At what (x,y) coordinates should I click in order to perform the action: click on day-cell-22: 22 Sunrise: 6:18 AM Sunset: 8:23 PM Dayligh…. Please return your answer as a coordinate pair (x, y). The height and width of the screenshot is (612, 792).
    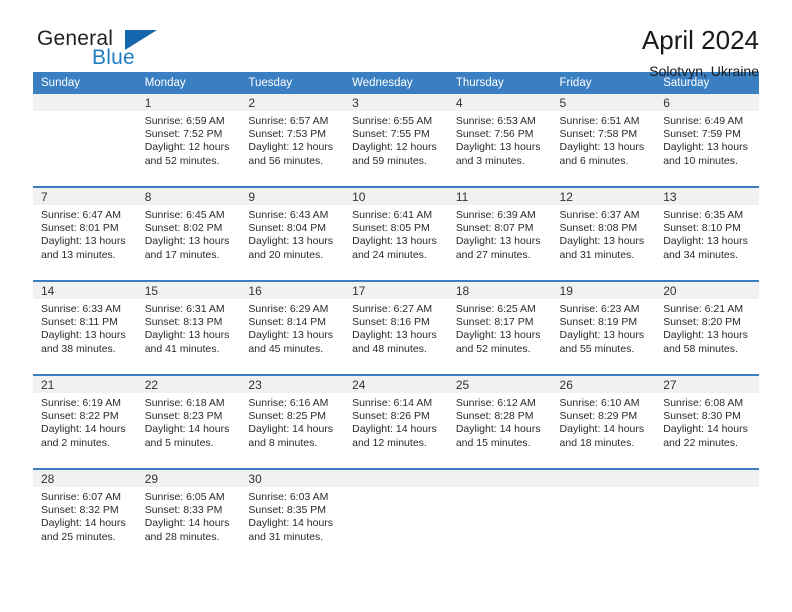
    Looking at the image, I should click on (188, 421).